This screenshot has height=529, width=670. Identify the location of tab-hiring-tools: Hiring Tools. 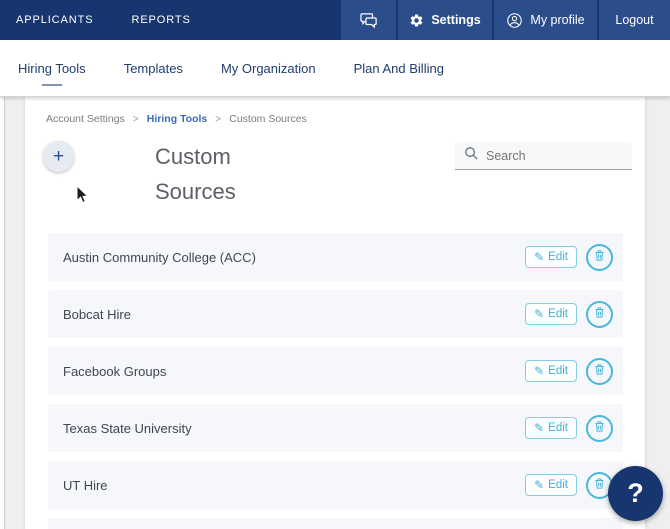
(52, 68).